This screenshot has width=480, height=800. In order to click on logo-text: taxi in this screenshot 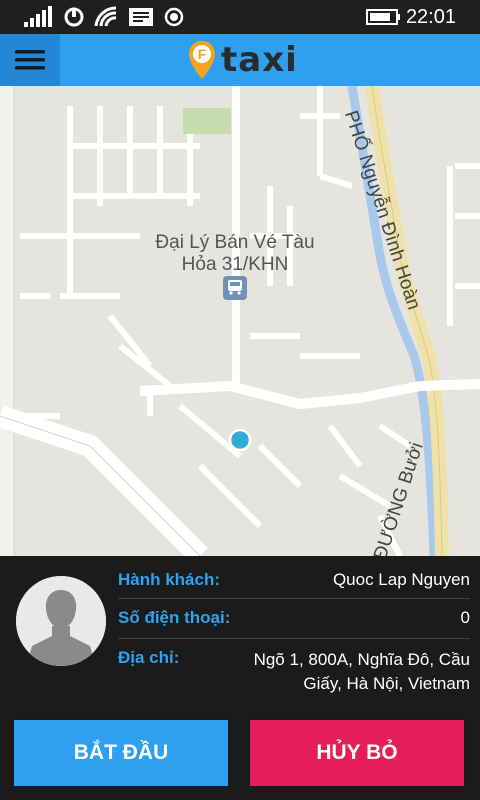, I will do `click(259, 60)`.